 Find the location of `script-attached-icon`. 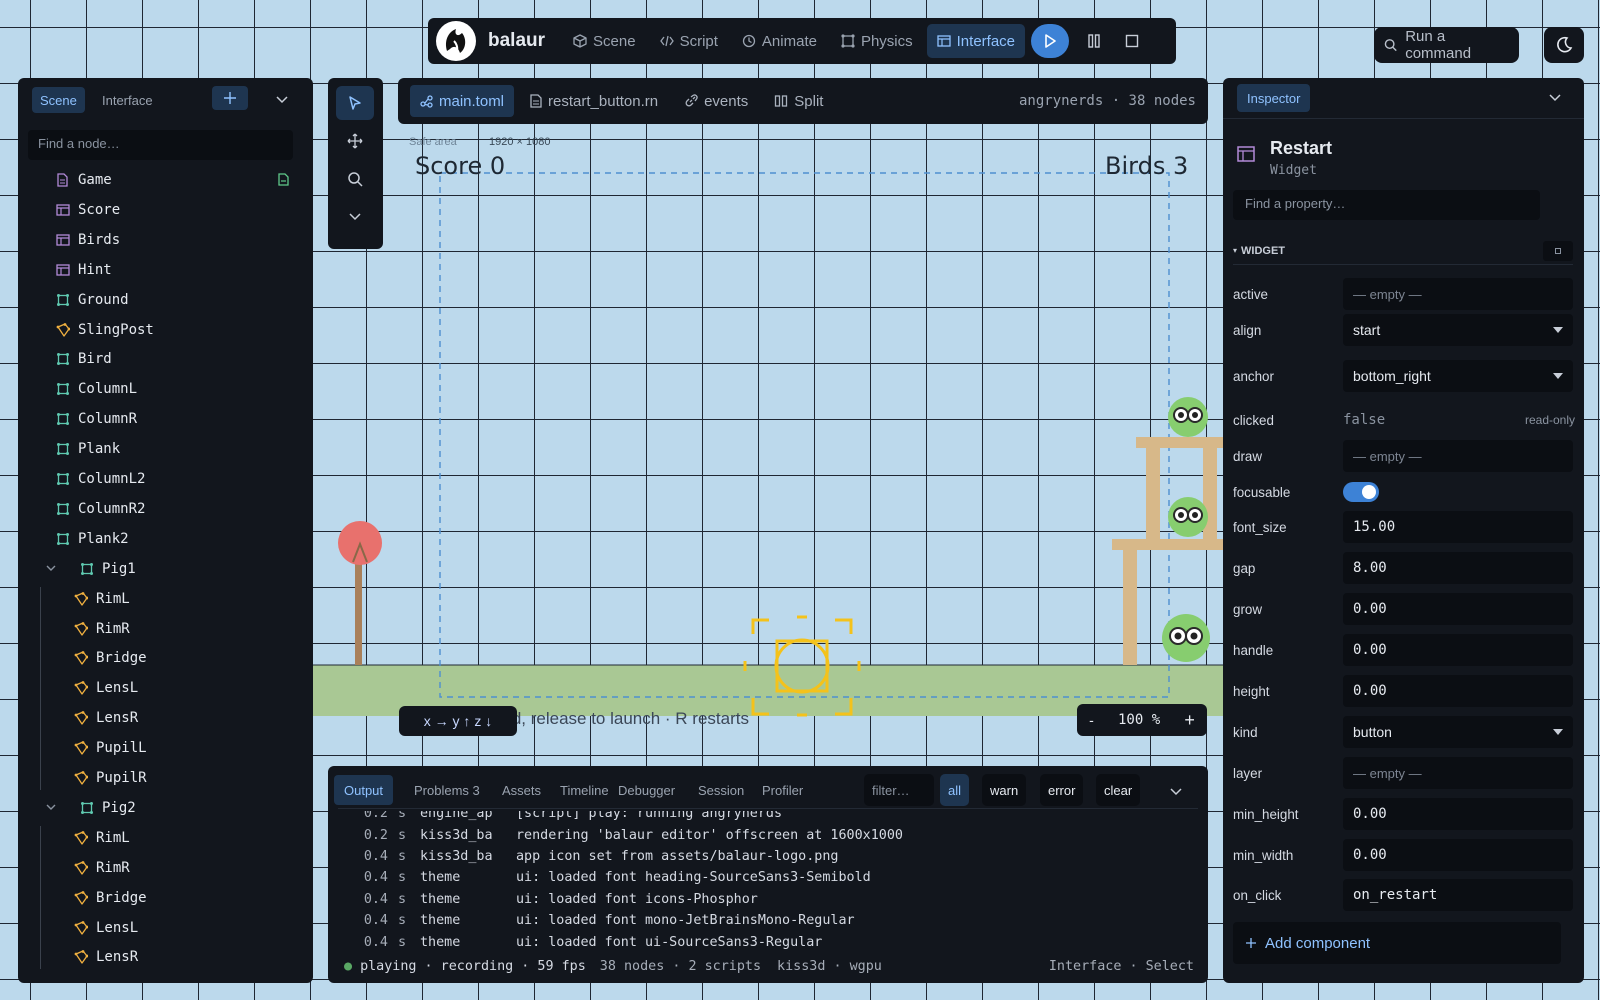

script-attached-icon is located at coordinates (284, 180).